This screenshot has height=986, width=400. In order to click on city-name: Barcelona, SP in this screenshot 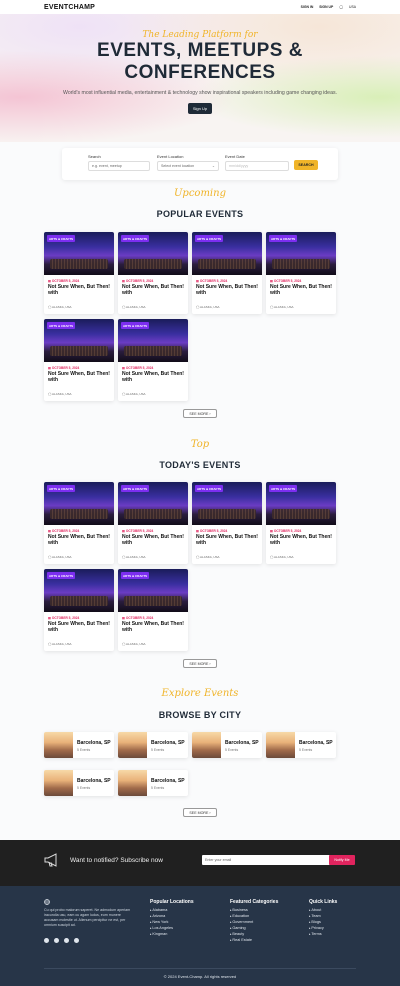, I will do `click(94, 743)`.